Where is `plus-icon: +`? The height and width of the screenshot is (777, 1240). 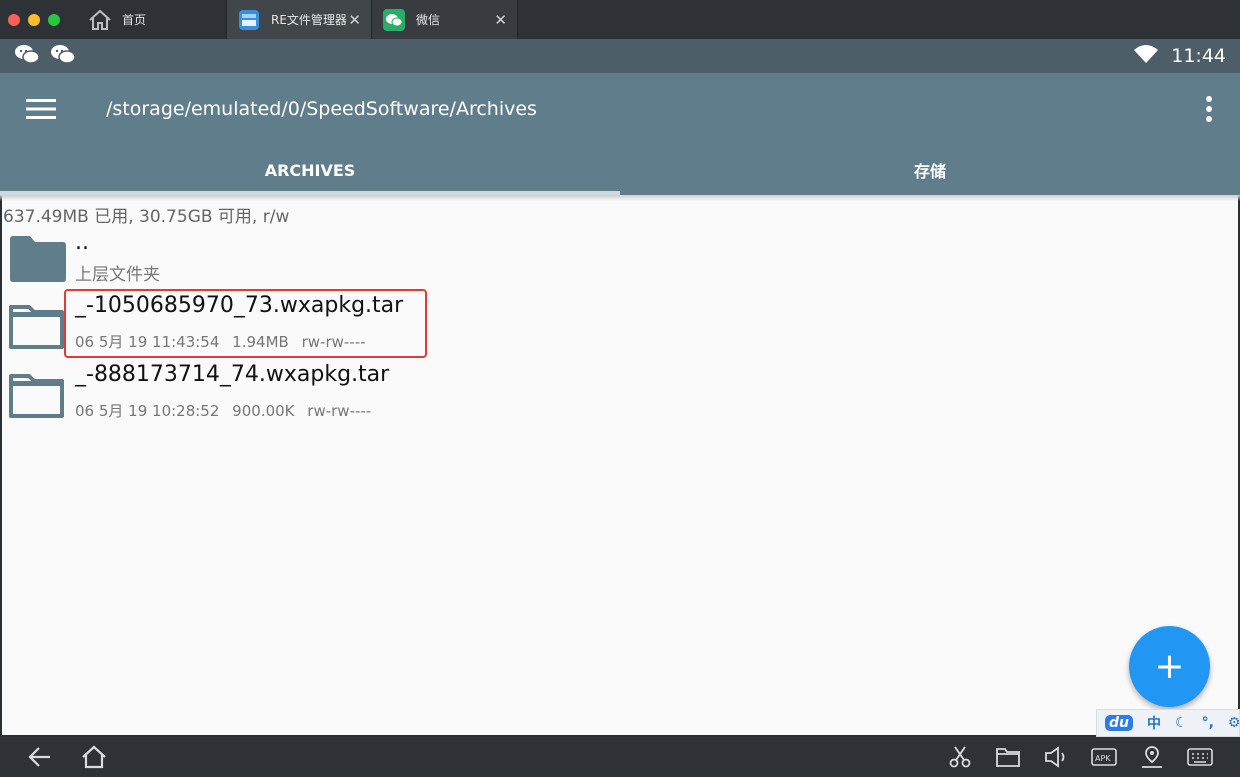
plus-icon: + is located at coordinates (1169, 666).